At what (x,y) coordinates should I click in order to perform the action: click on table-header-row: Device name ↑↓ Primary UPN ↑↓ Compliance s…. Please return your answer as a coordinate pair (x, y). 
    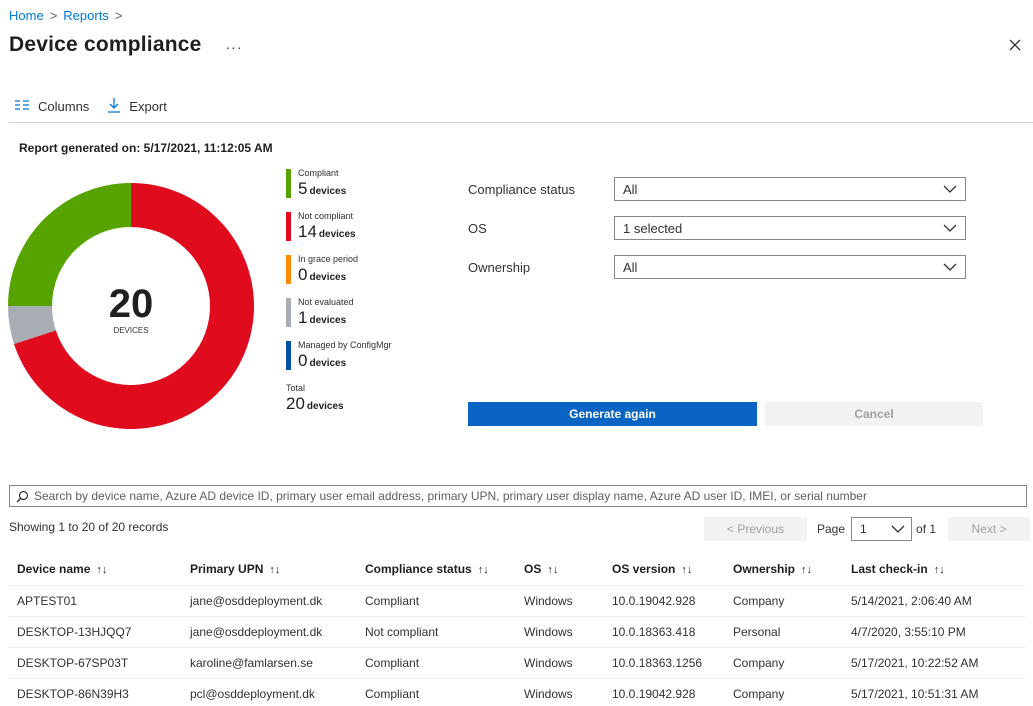
    Looking at the image, I should click on (517, 569).